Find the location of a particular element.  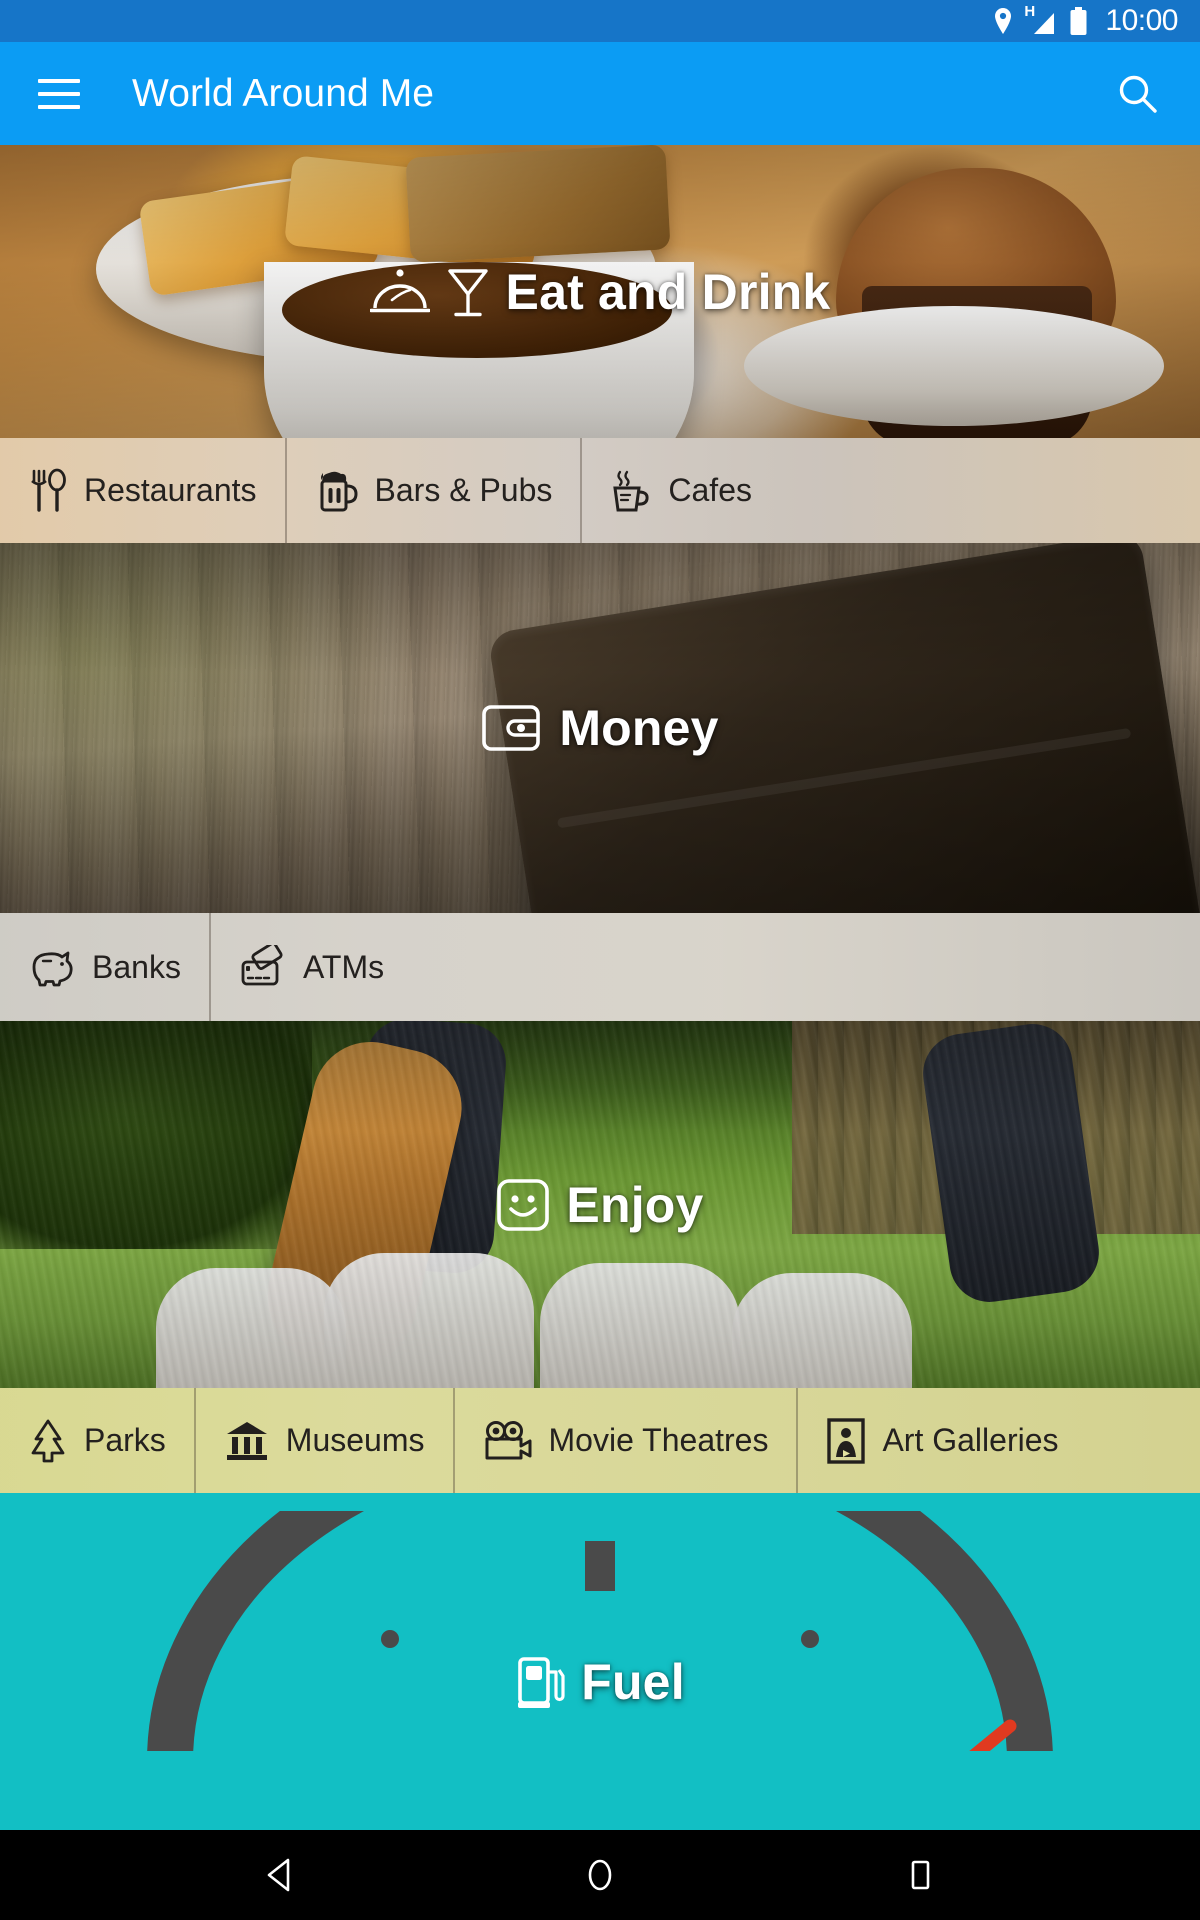

subcategory-label: Banks is located at coordinates (136, 966).